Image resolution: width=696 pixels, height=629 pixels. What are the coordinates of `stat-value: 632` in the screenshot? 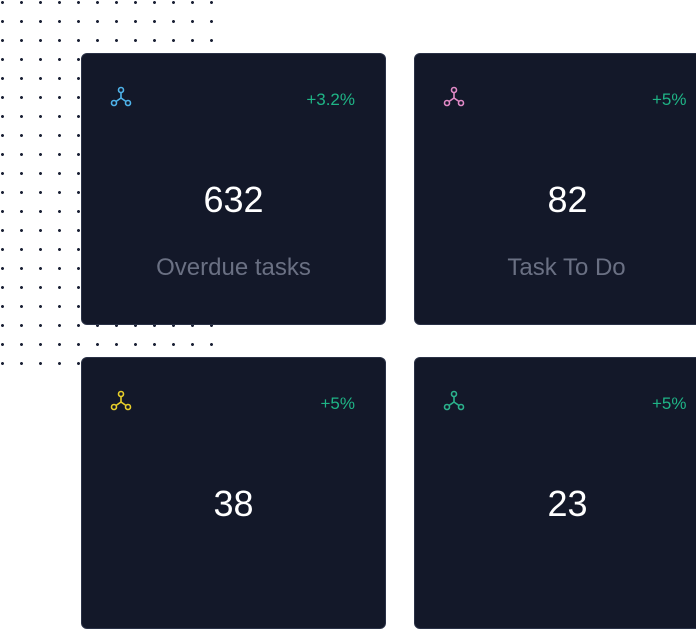 It's located at (233, 199).